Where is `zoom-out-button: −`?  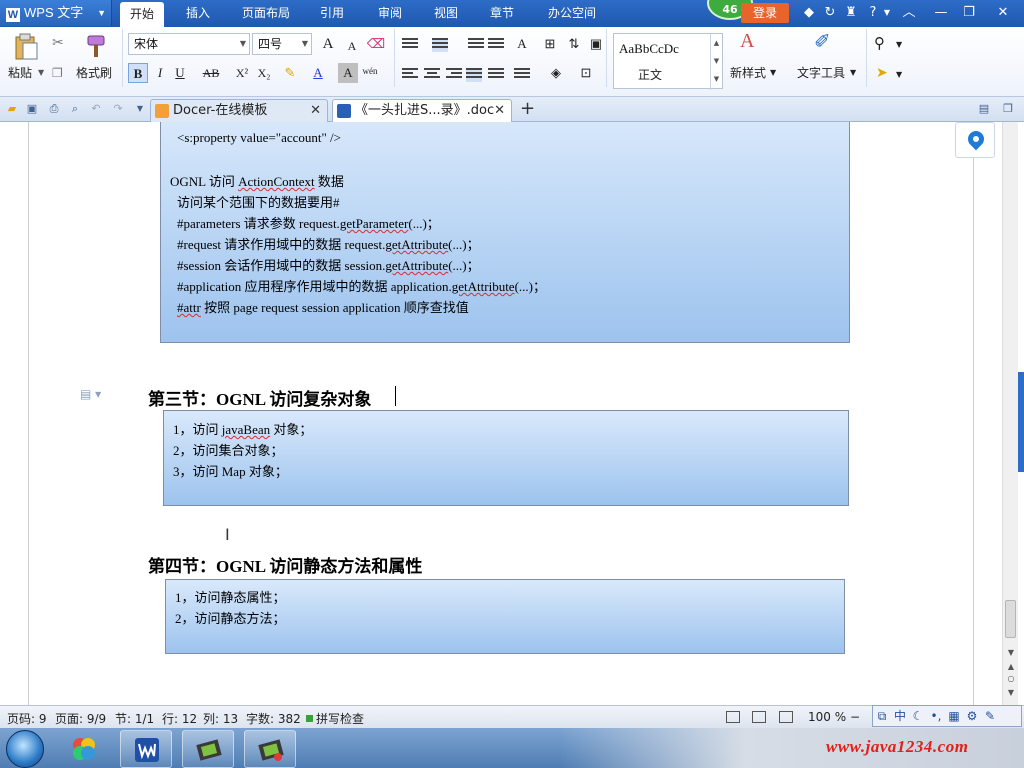 zoom-out-button: − is located at coordinates (855, 717).